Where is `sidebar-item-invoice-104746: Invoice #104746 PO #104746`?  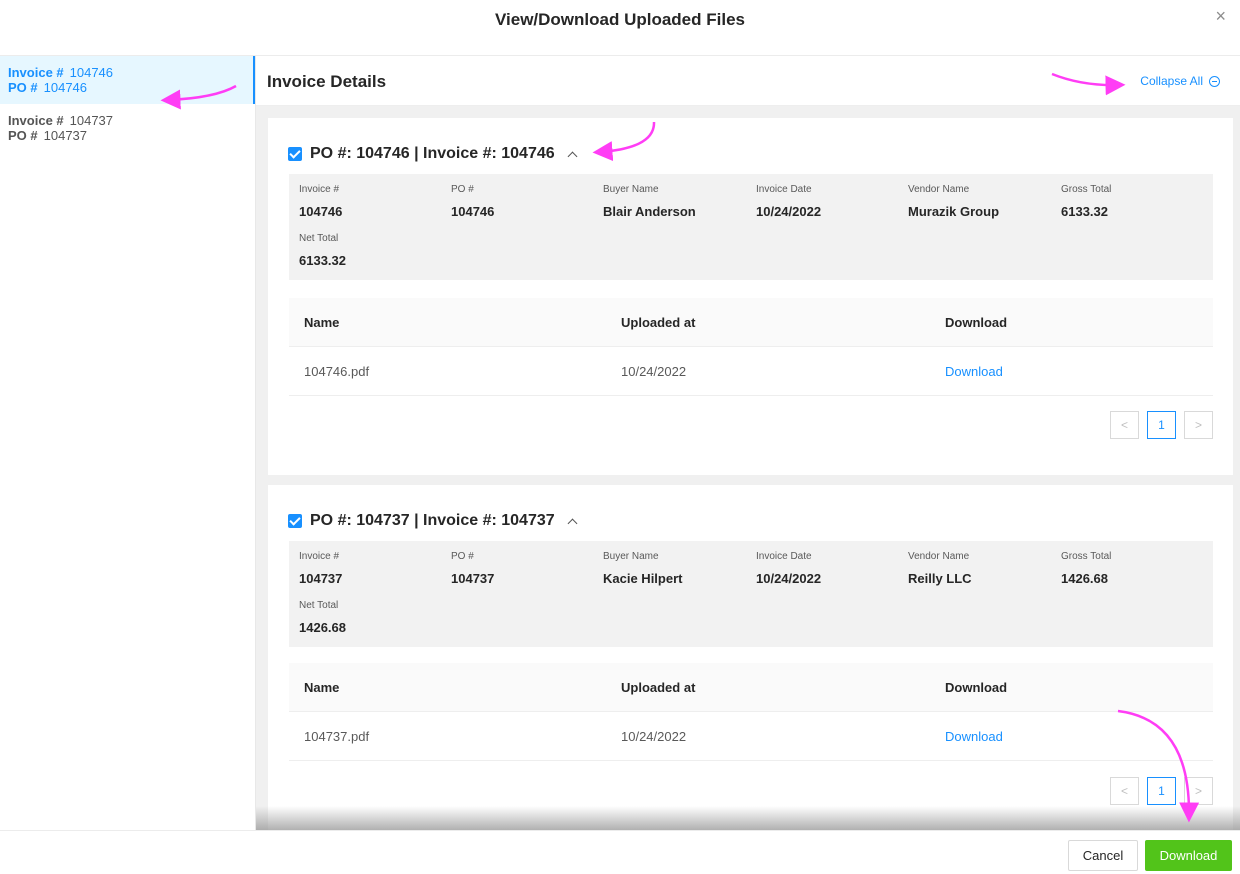 sidebar-item-invoice-104746: Invoice #104746 PO #104746 is located at coordinates (127, 80).